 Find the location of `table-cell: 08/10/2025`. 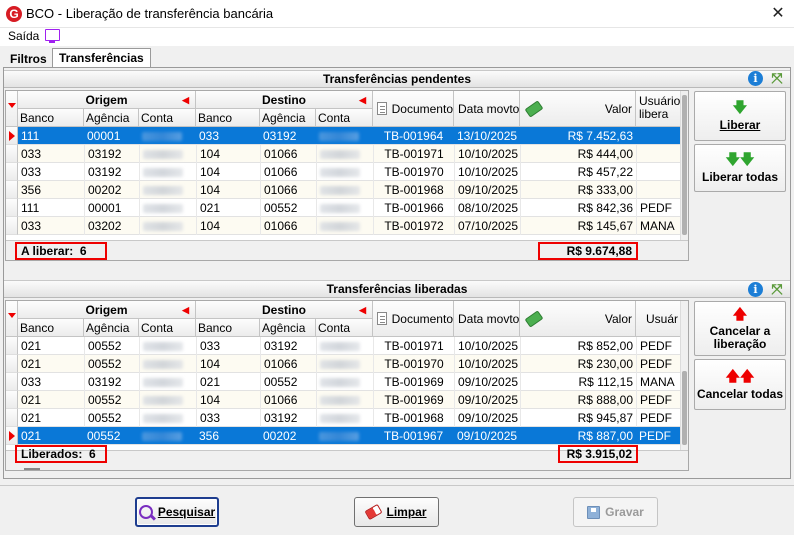

table-cell: 08/10/2025 is located at coordinates (487, 208).